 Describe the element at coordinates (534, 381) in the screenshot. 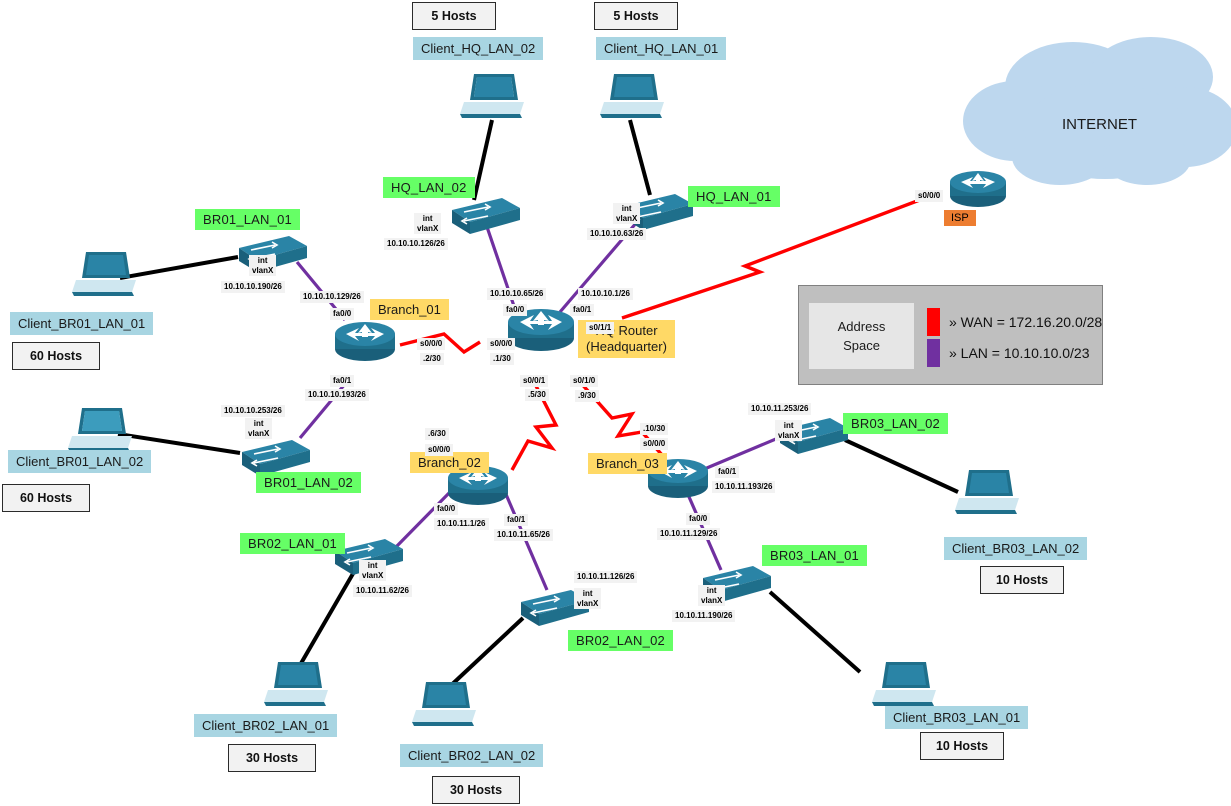

I see `iface-hq-s0001: s0/0/1` at that location.